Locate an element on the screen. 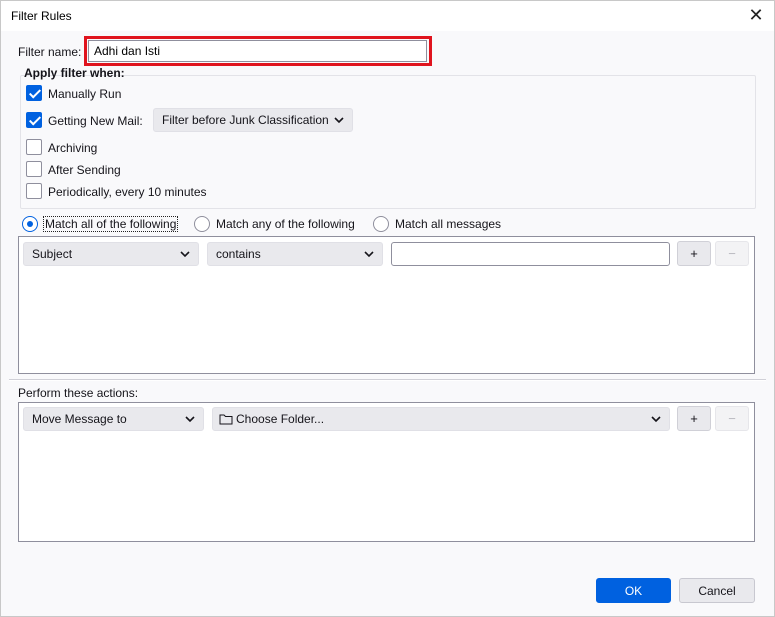 Image resolution: width=775 pixels, height=617 pixels. getting-new-mail-checkbox is located at coordinates (34, 120).